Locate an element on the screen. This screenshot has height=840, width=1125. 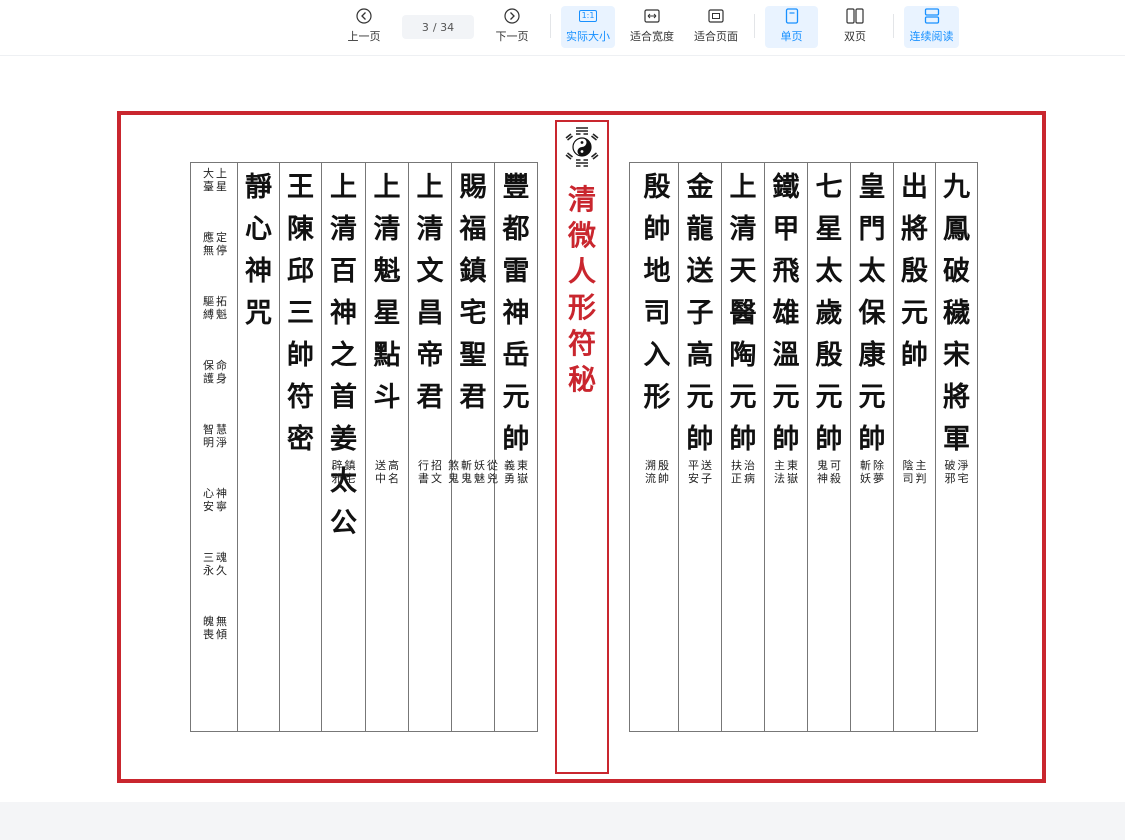
fit-width-label: 适合宽度 is located at coordinates (652, 36).